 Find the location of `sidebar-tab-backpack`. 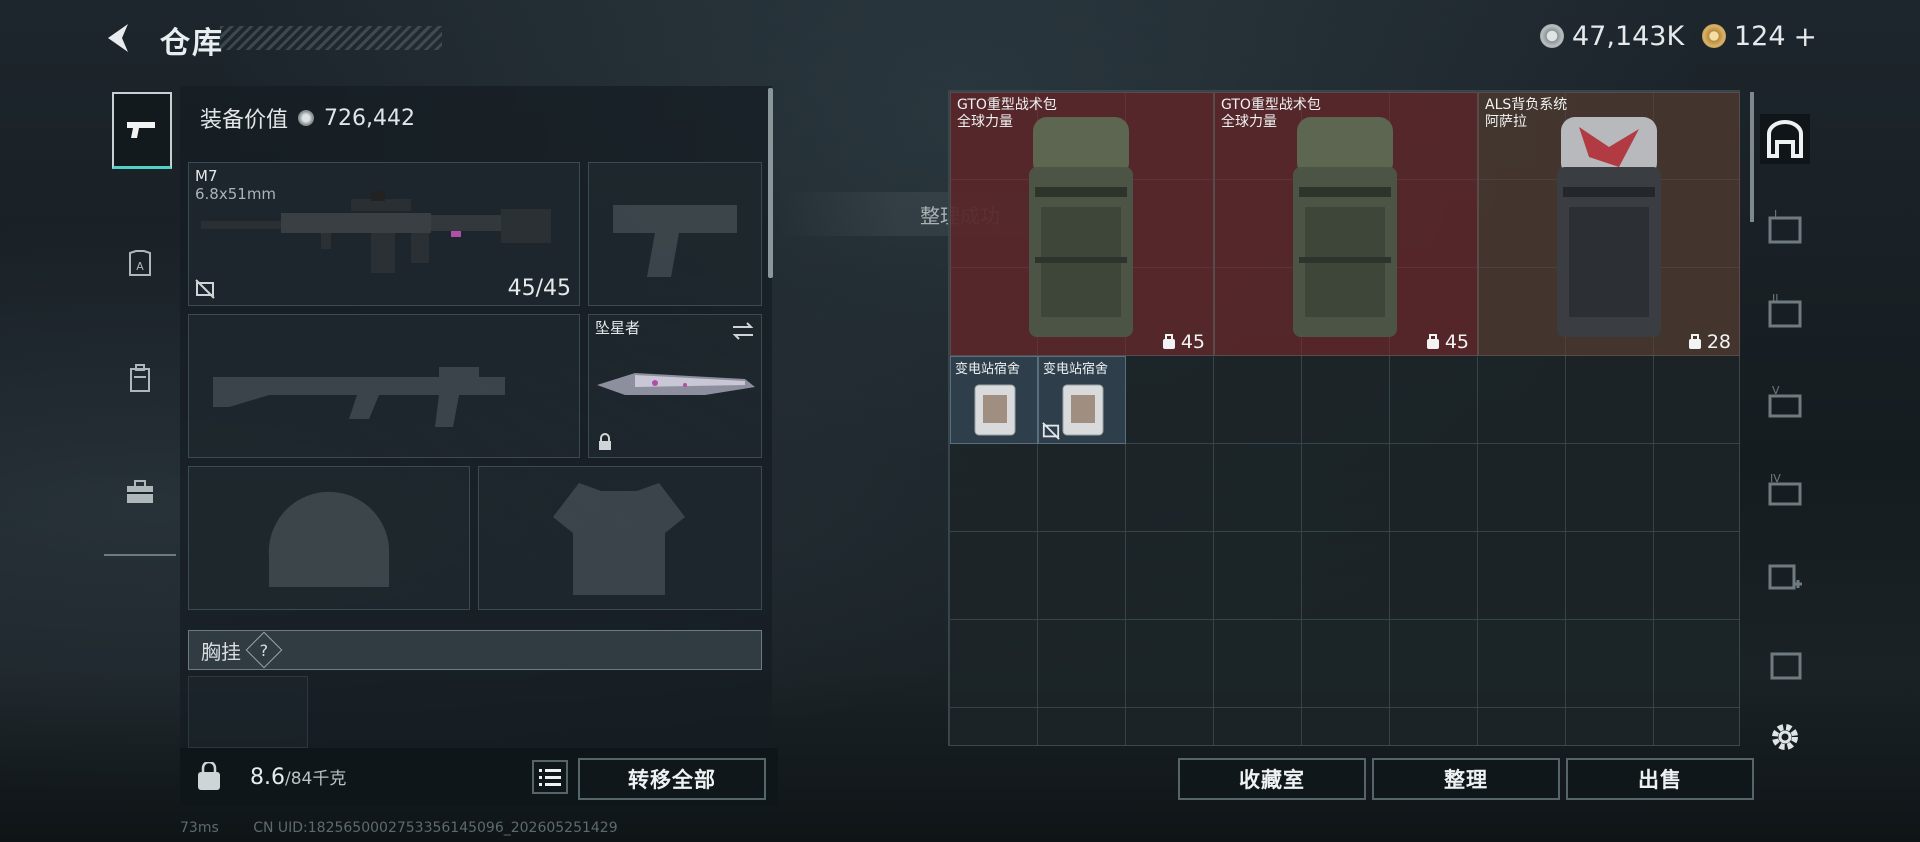

sidebar-tab-backpack is located at coordinates (140, 378).